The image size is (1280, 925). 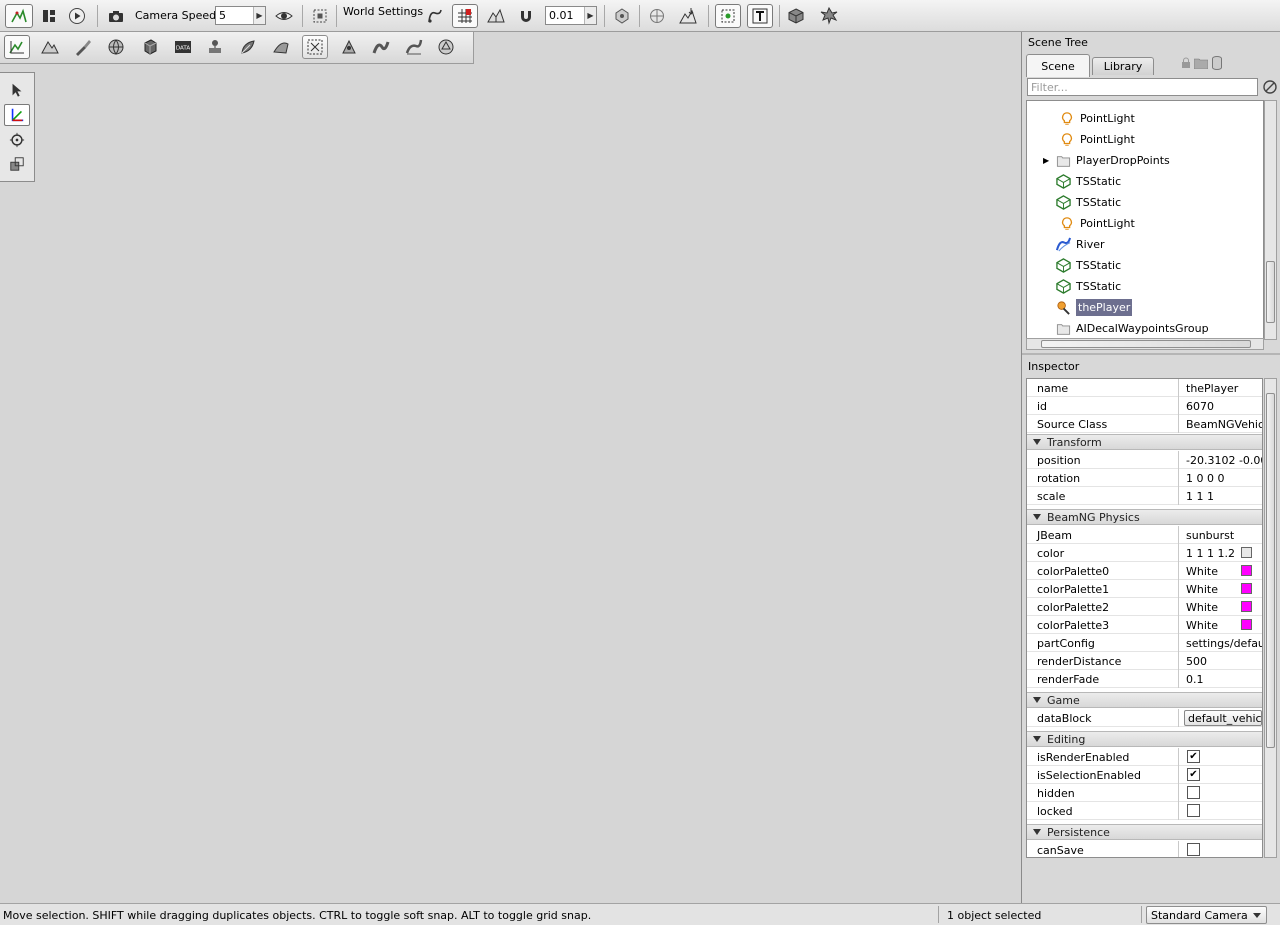 I want to click on inspector-row: color 1 1 1 1.2, so click(x=1144, y=553).